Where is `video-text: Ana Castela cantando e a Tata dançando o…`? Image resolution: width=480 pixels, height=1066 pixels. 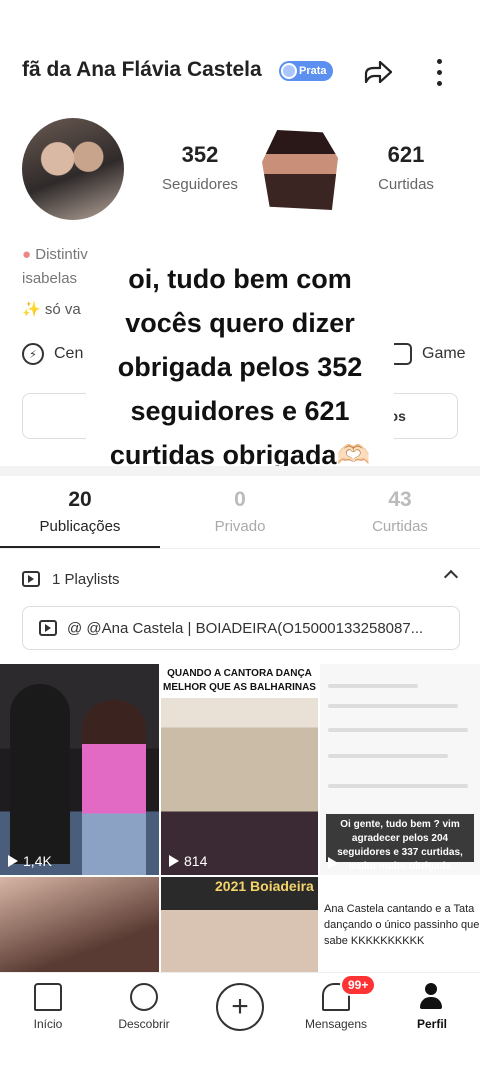
video-text: Ana Castela cantando e a Tata dançando o… is located at coordinates (402, 925).